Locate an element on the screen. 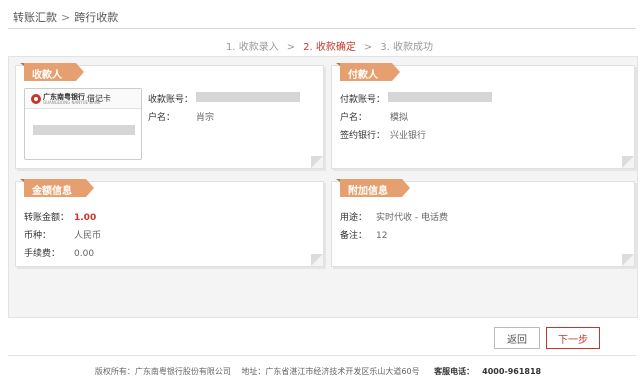 Image resolution: width=640 pixels, height=388 pixels. payer-bank-value: 兴业银行 is located at coordinates (408, 136).